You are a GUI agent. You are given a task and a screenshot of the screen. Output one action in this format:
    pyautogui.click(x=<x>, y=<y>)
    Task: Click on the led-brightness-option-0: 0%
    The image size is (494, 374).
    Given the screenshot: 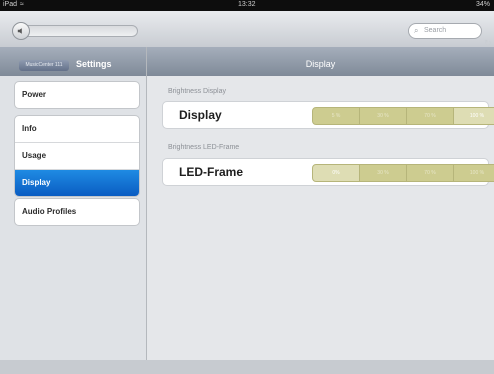 What is the action you would take?
    pyautogui.click(x=336, y=173)
    